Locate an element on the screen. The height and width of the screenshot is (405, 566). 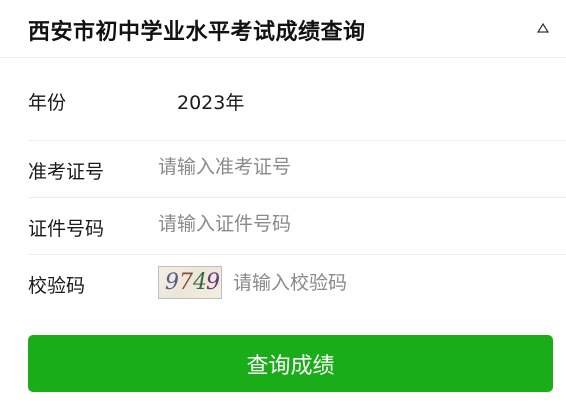
id-number-label: 证件号码 is located at coordinates (66, 229).